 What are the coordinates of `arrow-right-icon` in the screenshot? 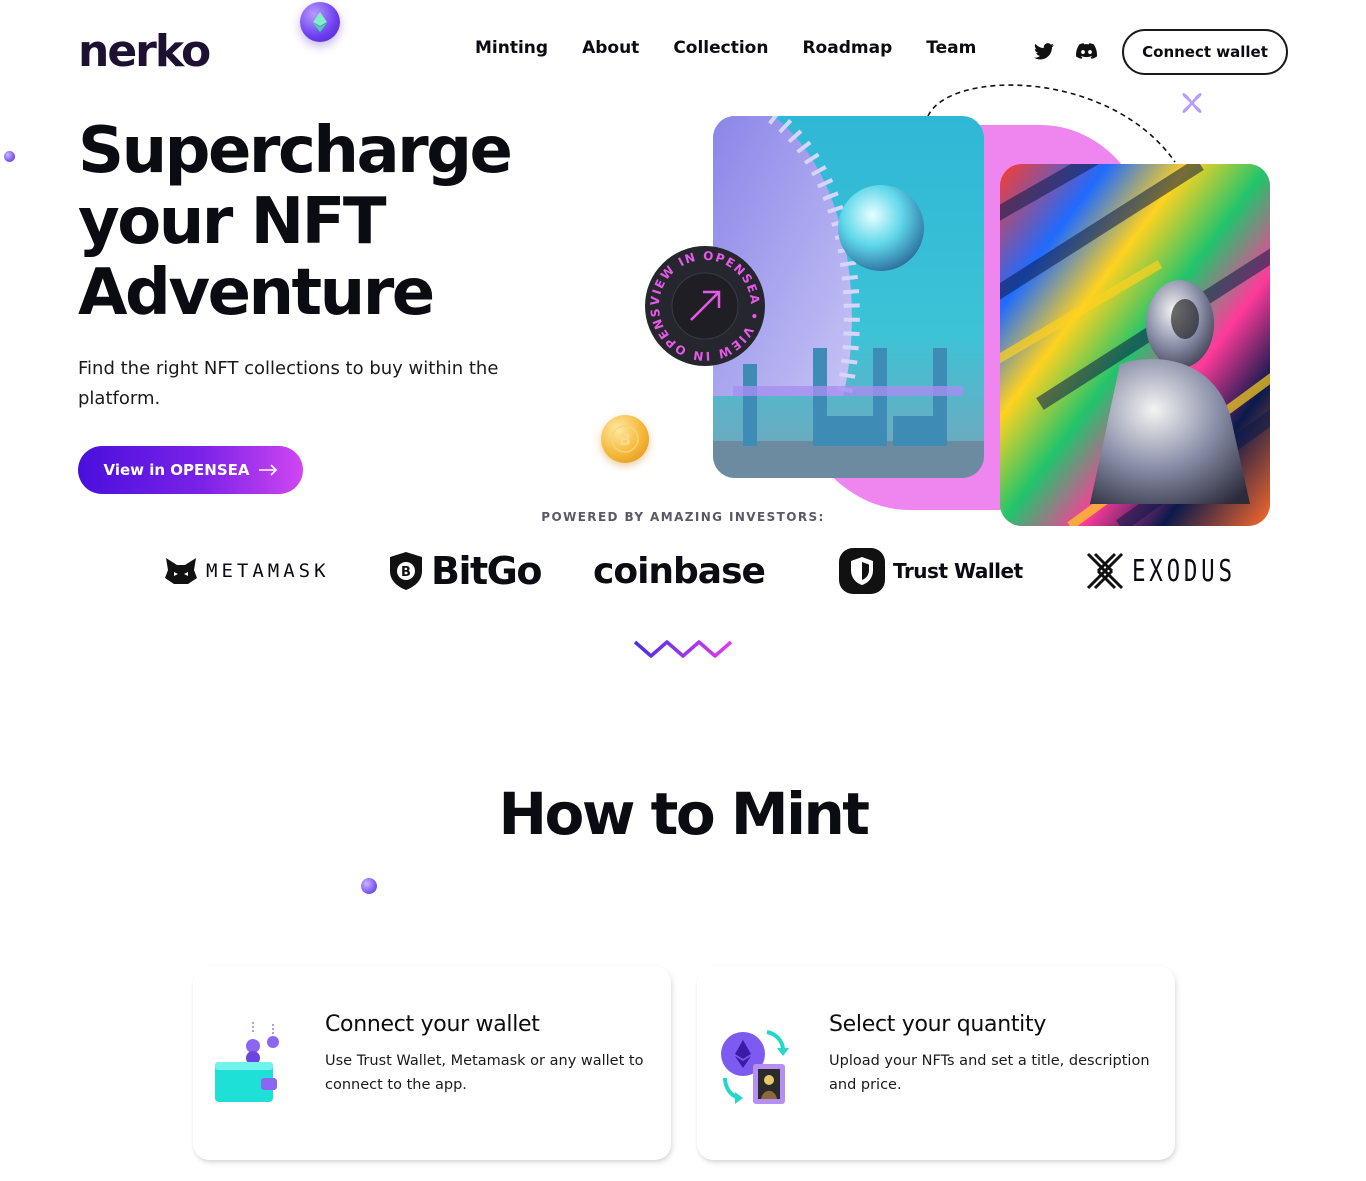 It's located at (267, 470).